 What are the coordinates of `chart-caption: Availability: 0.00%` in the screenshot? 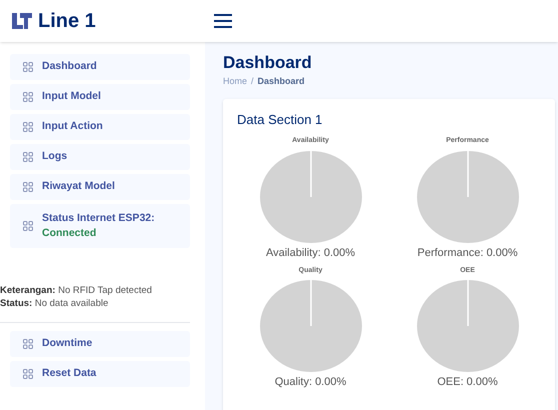 It's located at (311, 253).